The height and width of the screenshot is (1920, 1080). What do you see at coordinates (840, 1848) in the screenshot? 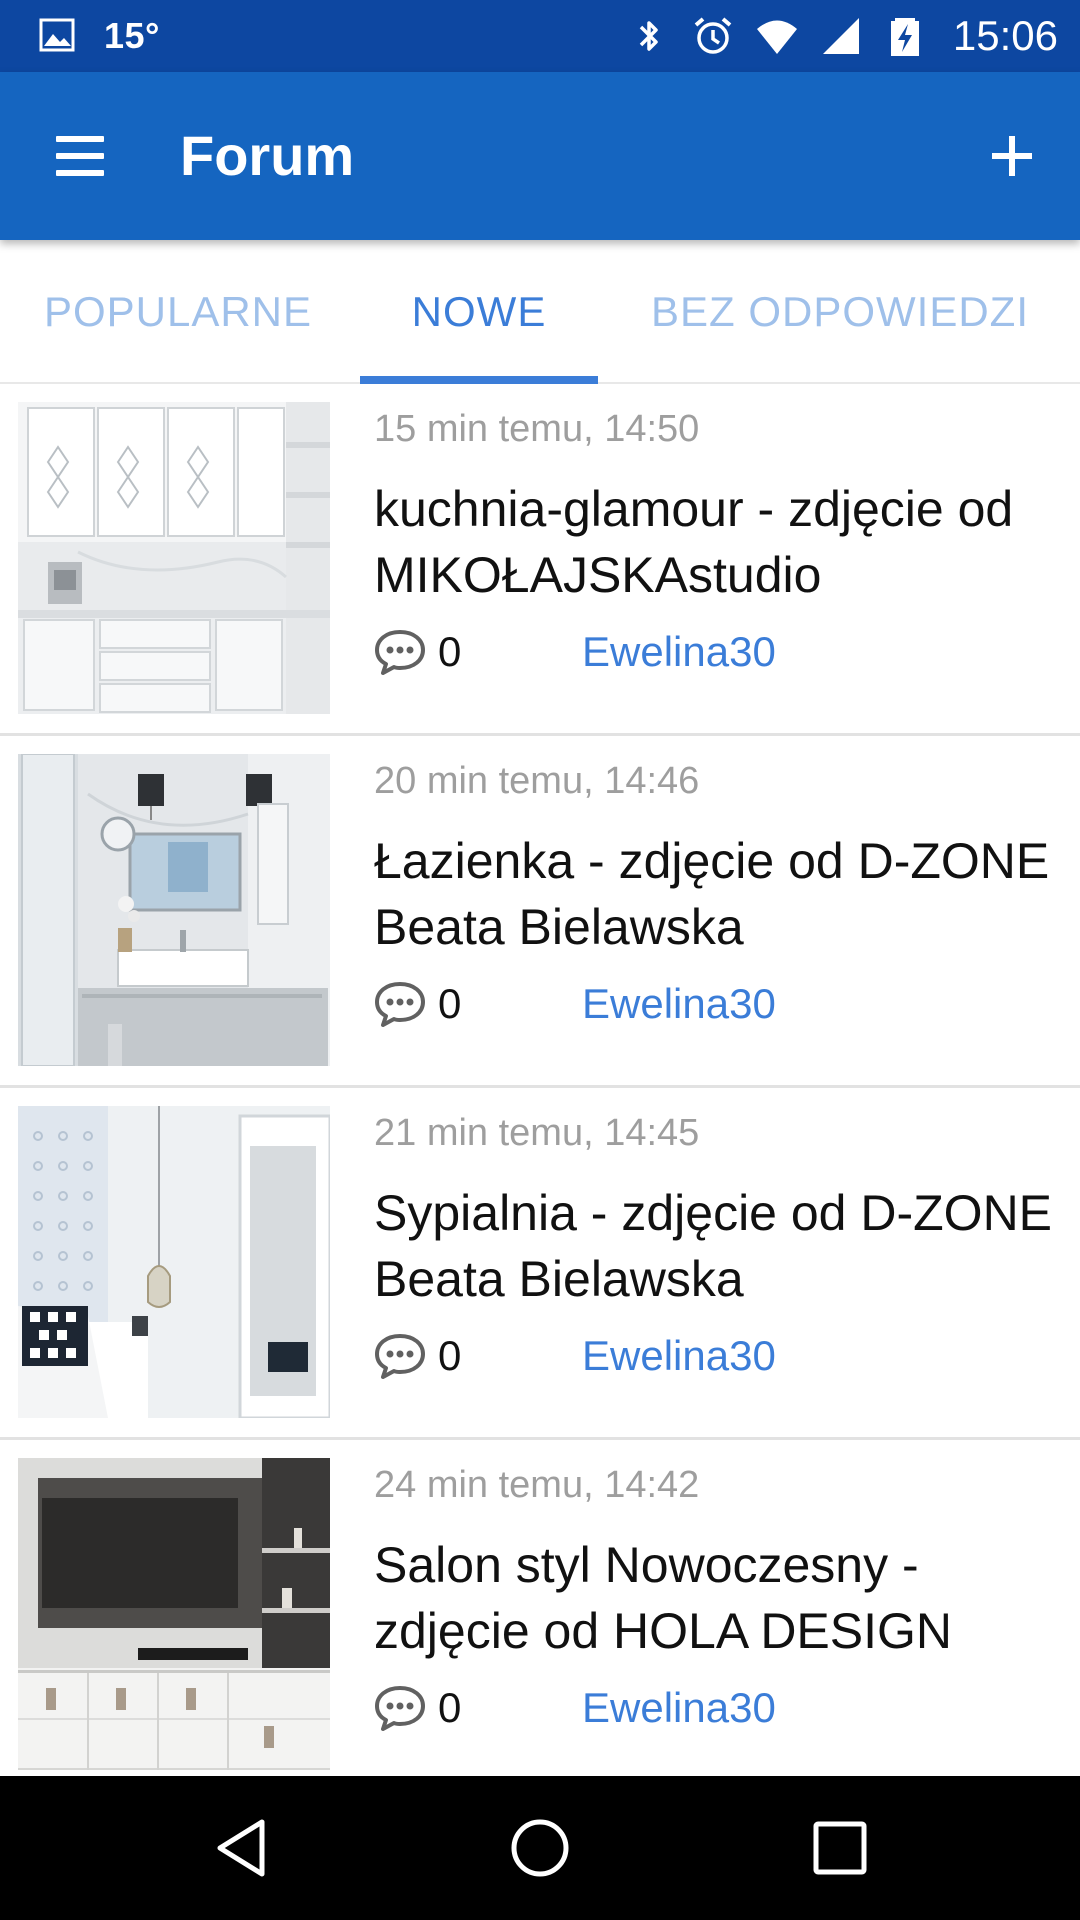
I see `recents-icon` at bounding box center [840, 1848].